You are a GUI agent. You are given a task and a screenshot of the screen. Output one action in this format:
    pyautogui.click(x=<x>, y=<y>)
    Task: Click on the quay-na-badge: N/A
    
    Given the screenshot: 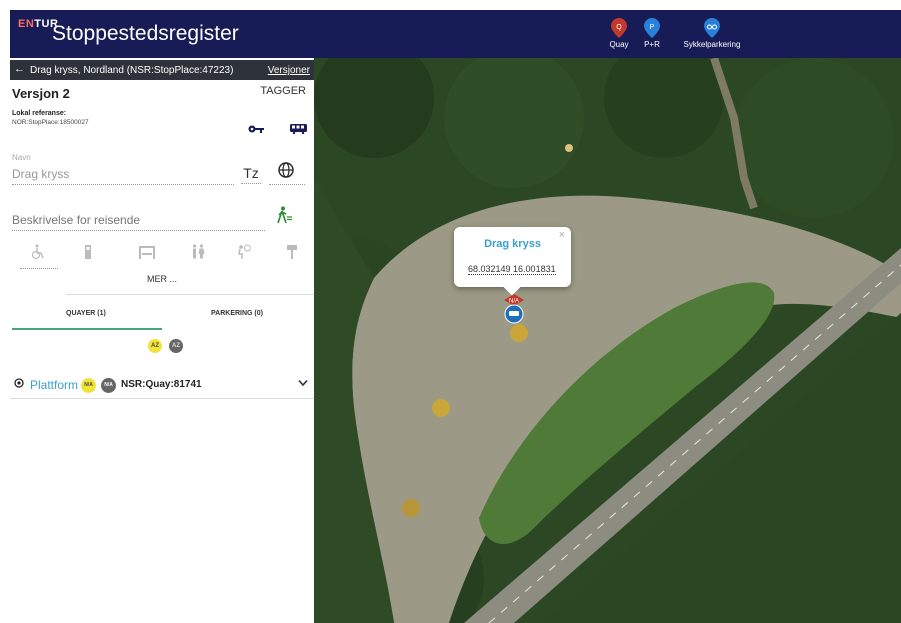 What is the action you would take?
    pyautogui.click(x=88, y=385)
    